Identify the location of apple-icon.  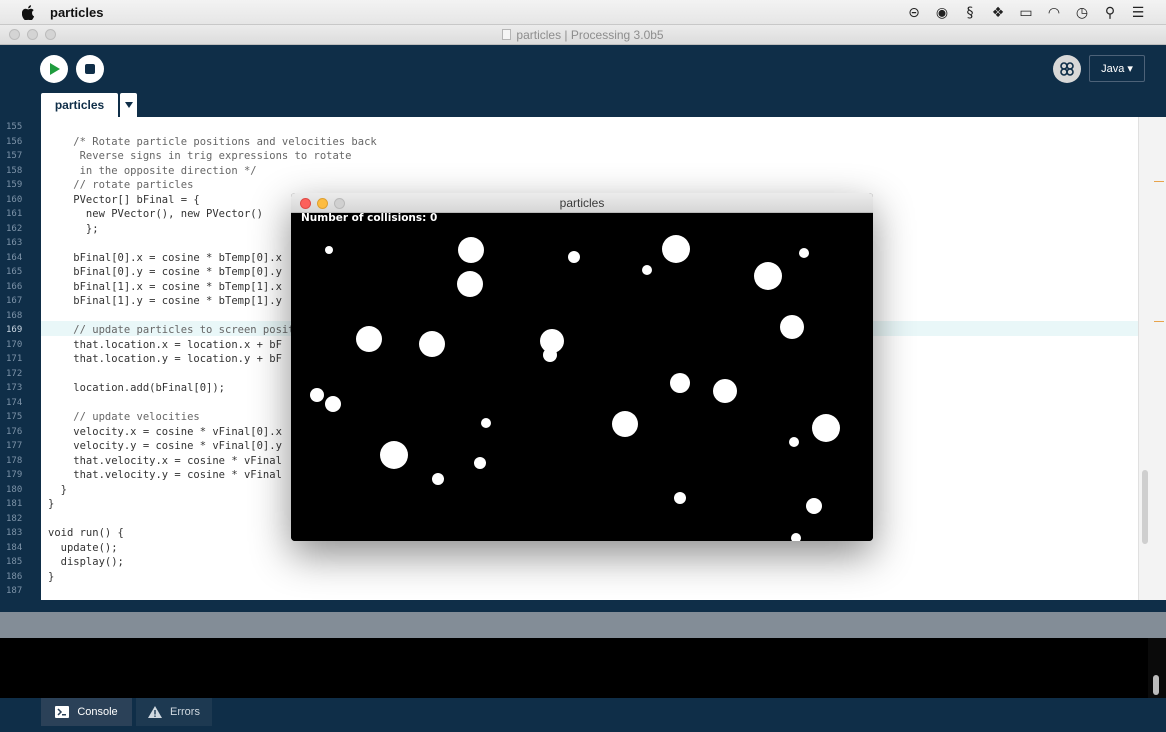
(28, 12).